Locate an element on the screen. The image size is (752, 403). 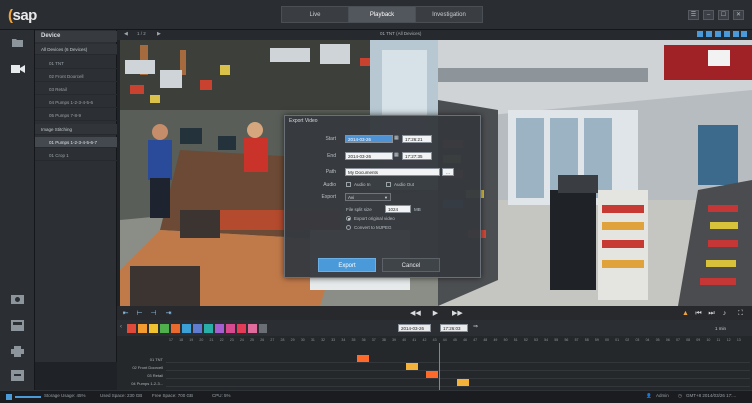
fullscreen-icon: ⛶ is located at coordinates (740, 313).